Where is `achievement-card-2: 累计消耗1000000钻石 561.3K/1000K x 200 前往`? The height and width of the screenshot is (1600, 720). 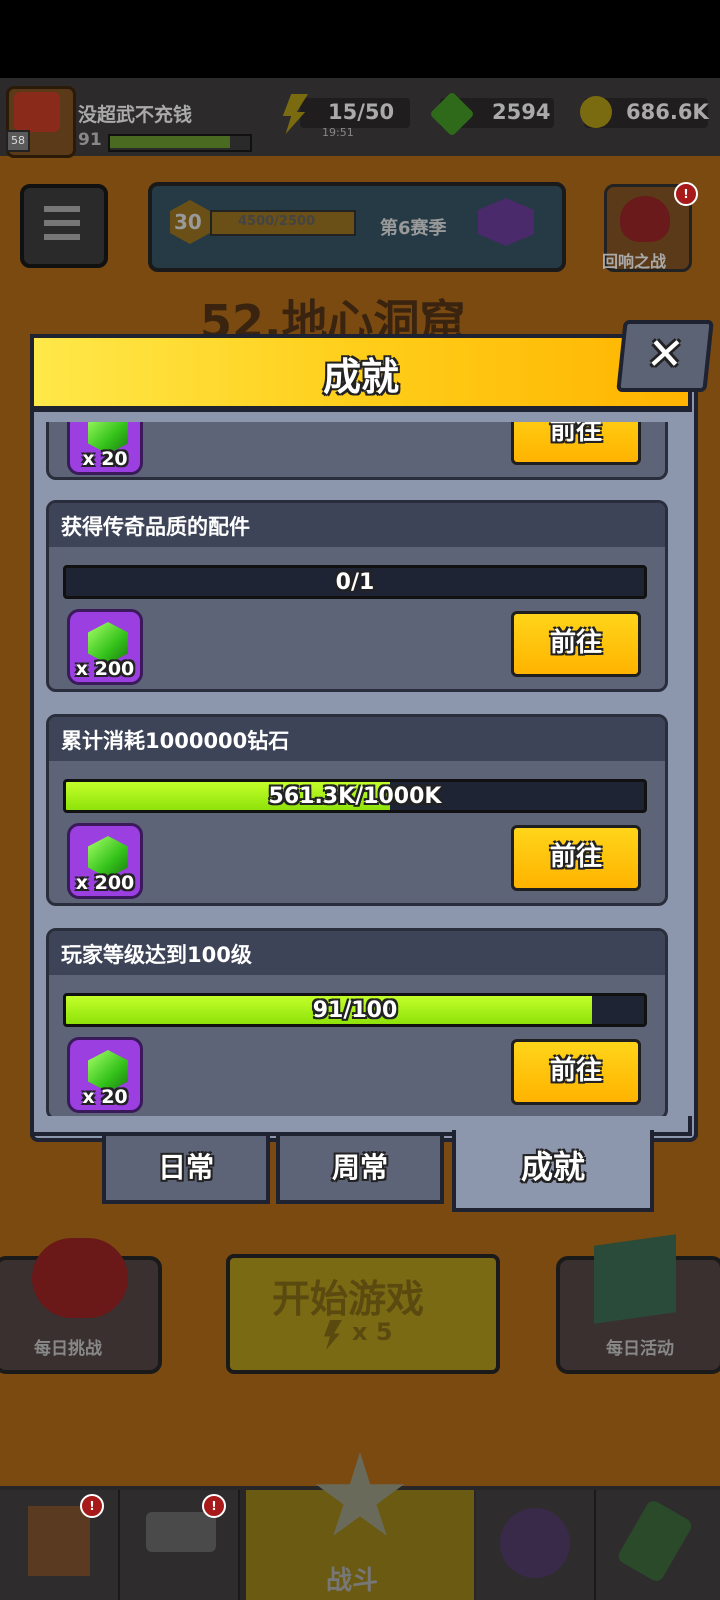
achievement-card-2: 累计消耗1000000钻石 561.3K/1000K x 200 前往 is located at coordinates (357, 810).